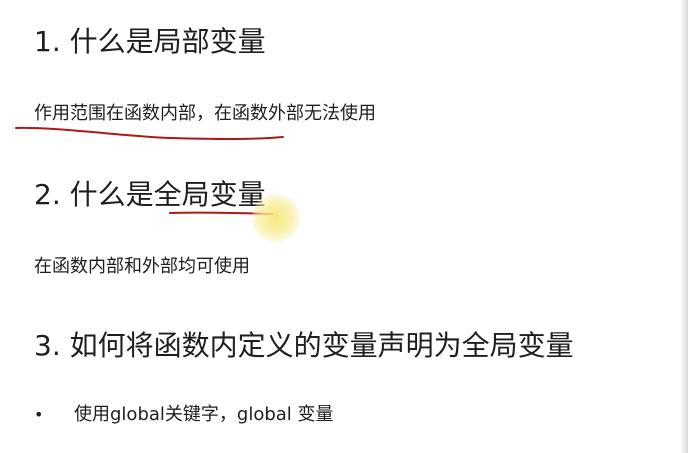 The image size is (688, 453). What do you see at coordinates (209, 194) in the screenshot?
I see `heading-global-variable-highlight: 全局变量` at bounding box center [209, 194].